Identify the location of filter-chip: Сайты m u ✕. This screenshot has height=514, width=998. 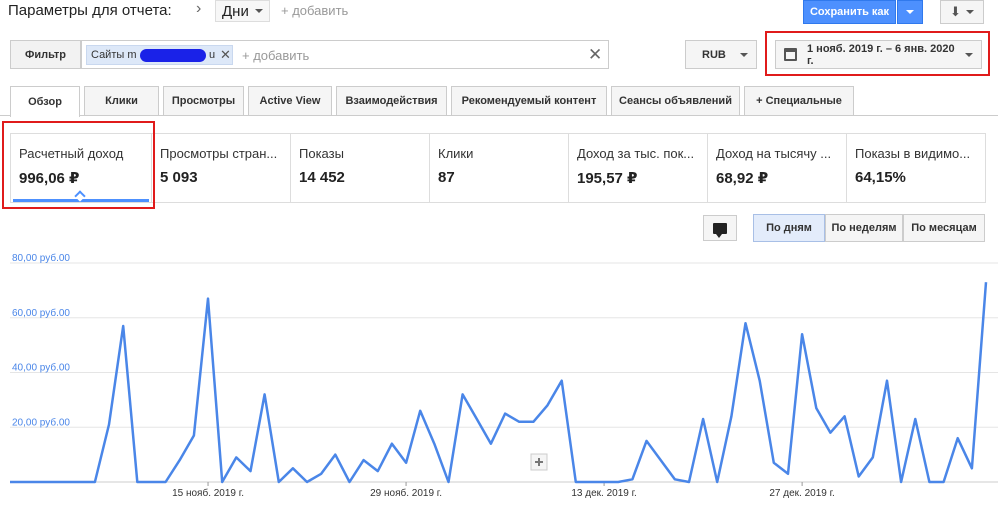
(159, 55).